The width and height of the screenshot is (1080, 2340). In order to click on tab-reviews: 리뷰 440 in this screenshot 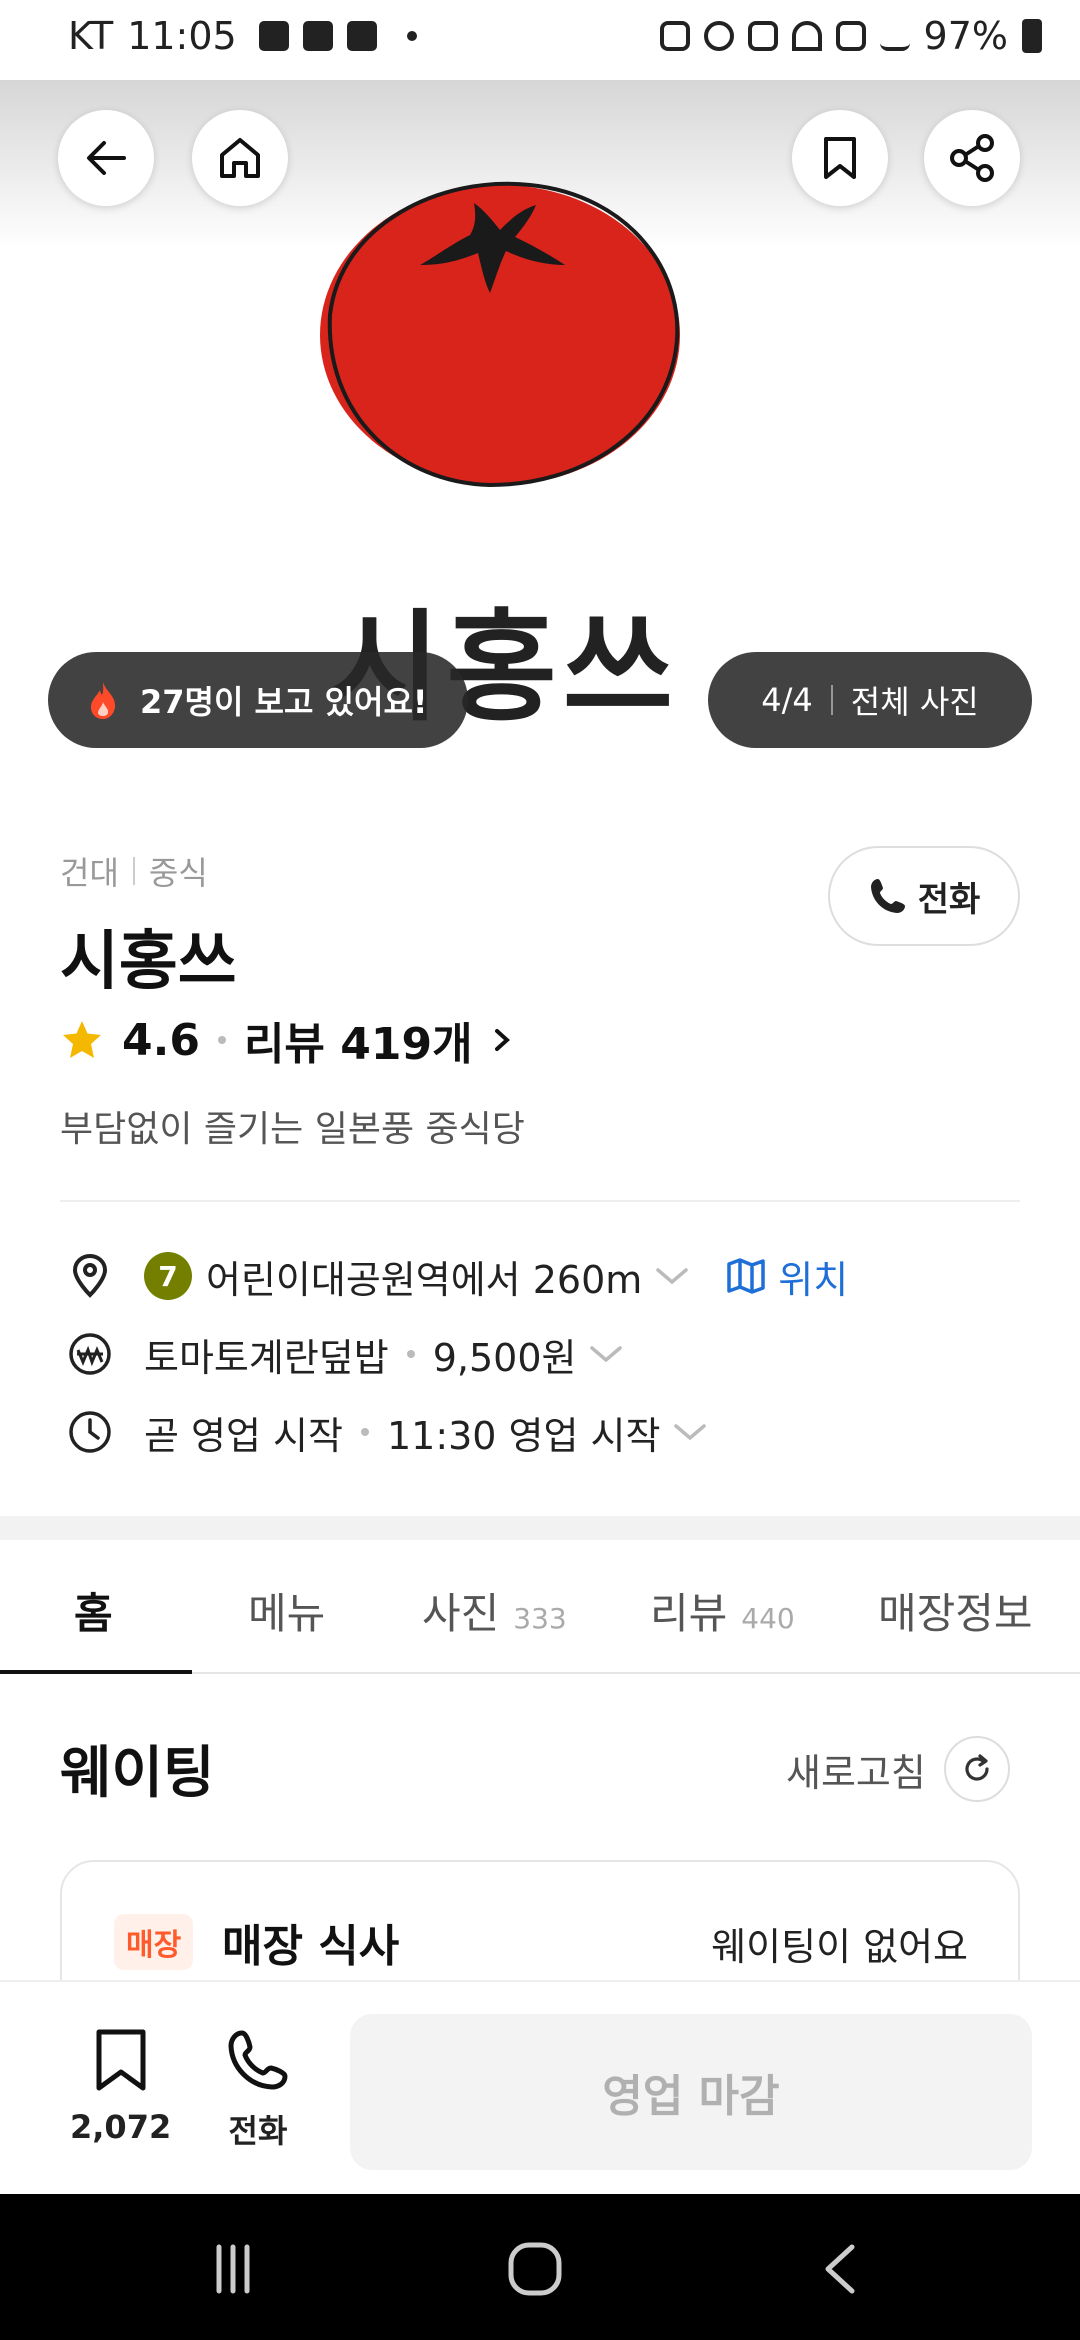, I will do `click(722, 1610)`.